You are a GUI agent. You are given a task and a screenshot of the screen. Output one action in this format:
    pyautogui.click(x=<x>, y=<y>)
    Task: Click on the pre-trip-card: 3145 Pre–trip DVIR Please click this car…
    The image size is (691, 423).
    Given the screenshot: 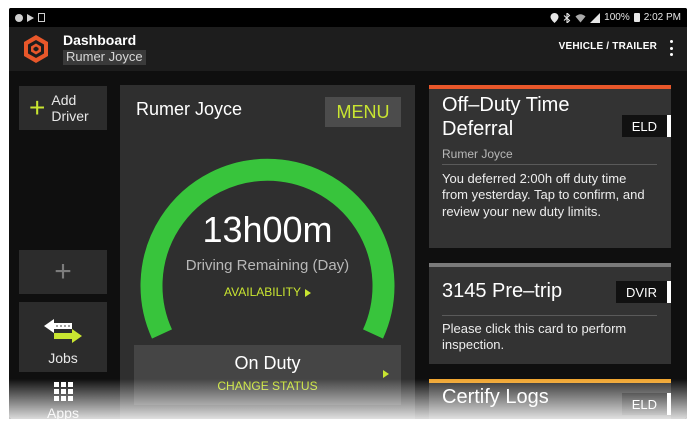 What is the action you would take?
    pyautogui.click(x=550, y=313)
    